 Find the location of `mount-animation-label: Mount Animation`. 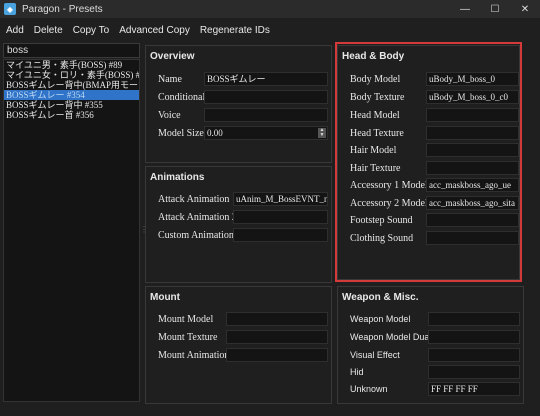

mount-animation-label: Mount Animation is located at coordinates (194, 355).